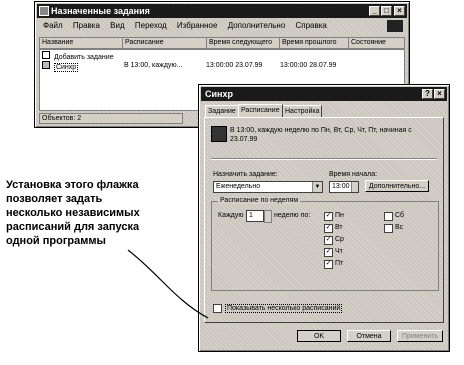 The height and width of the screenshot is (365, 464). Describe the element at coordinates (243, 43) in the screenshot. I see `col-next-run: Время следующего` at that location.